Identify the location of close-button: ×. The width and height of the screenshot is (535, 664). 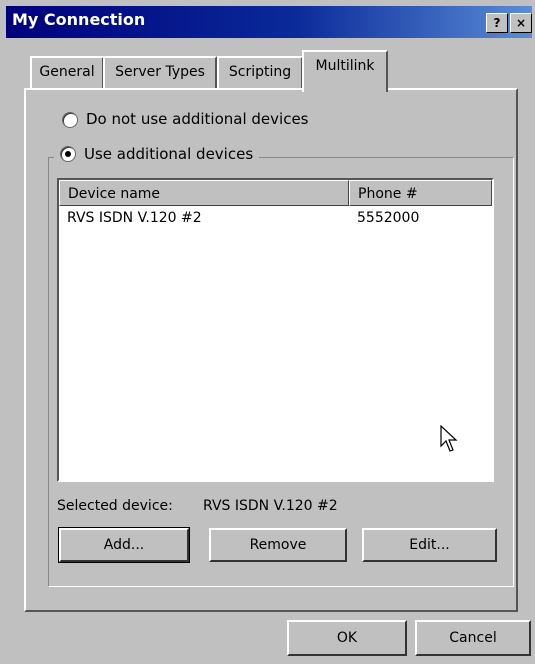
(521, 23).